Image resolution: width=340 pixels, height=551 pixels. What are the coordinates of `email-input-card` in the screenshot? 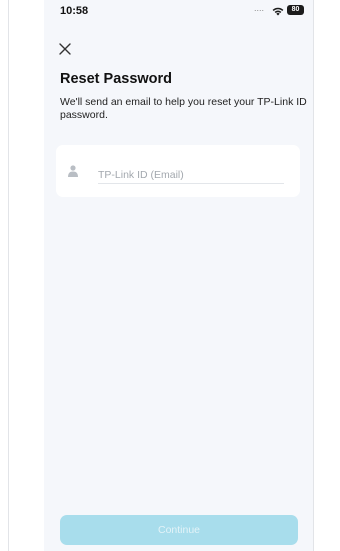 It's located at (178, 171).